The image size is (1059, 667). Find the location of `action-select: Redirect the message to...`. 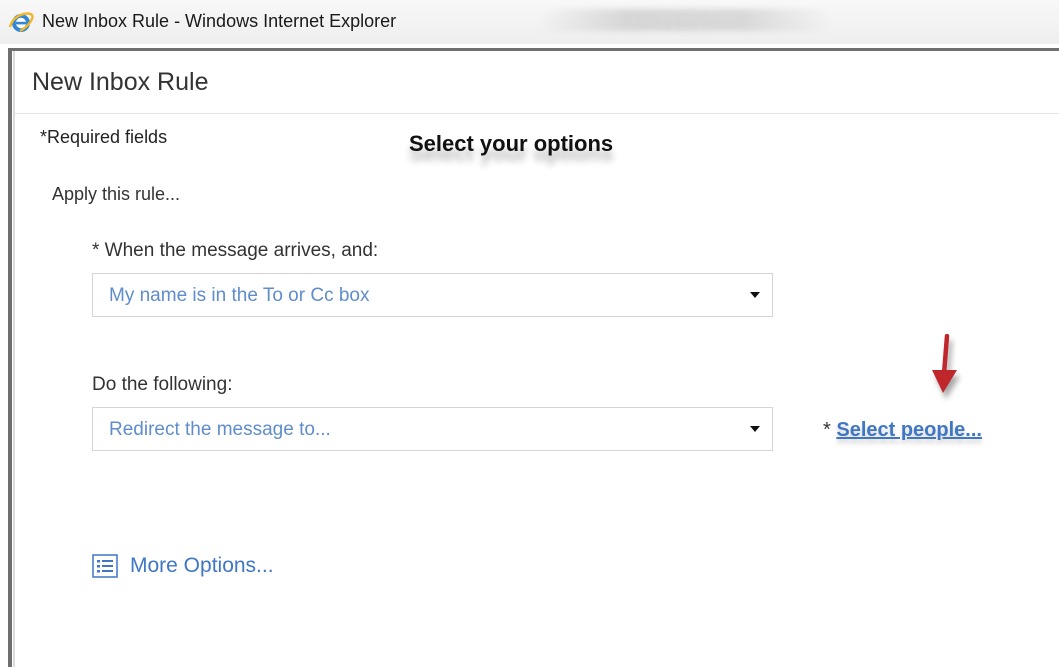

action-select: Redirect the message to... is located at coordinates (432, 429).